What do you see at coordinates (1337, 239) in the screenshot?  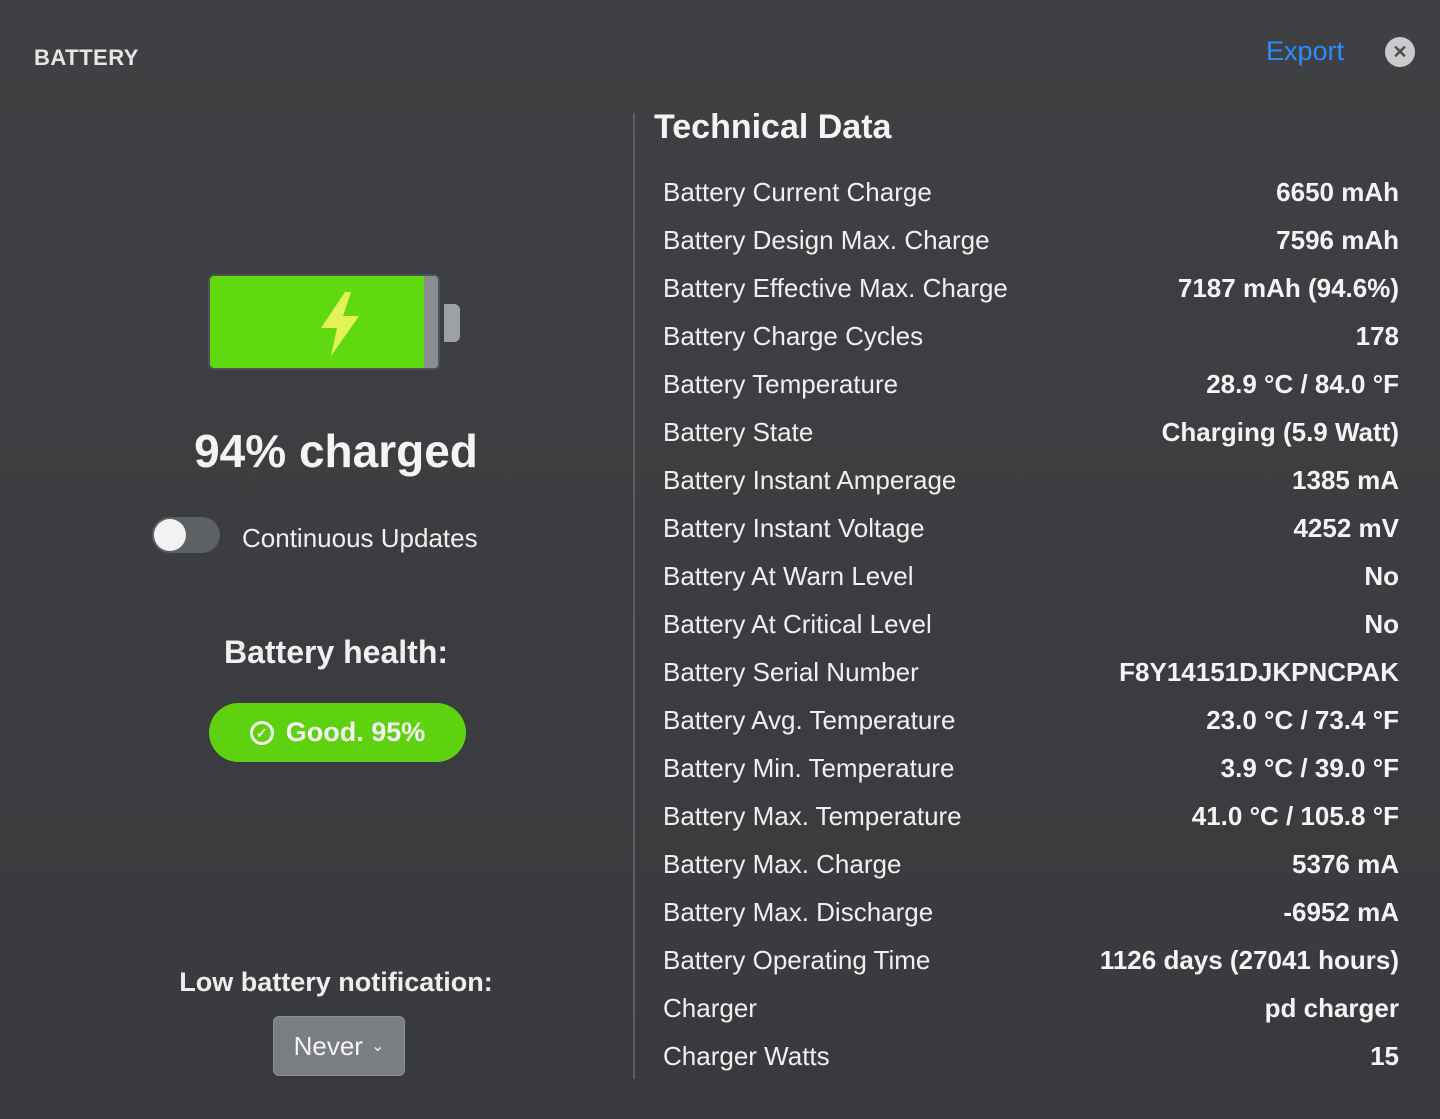 I see `tech-row-value: 7596 mAh` at bounding box center [1337, 239].